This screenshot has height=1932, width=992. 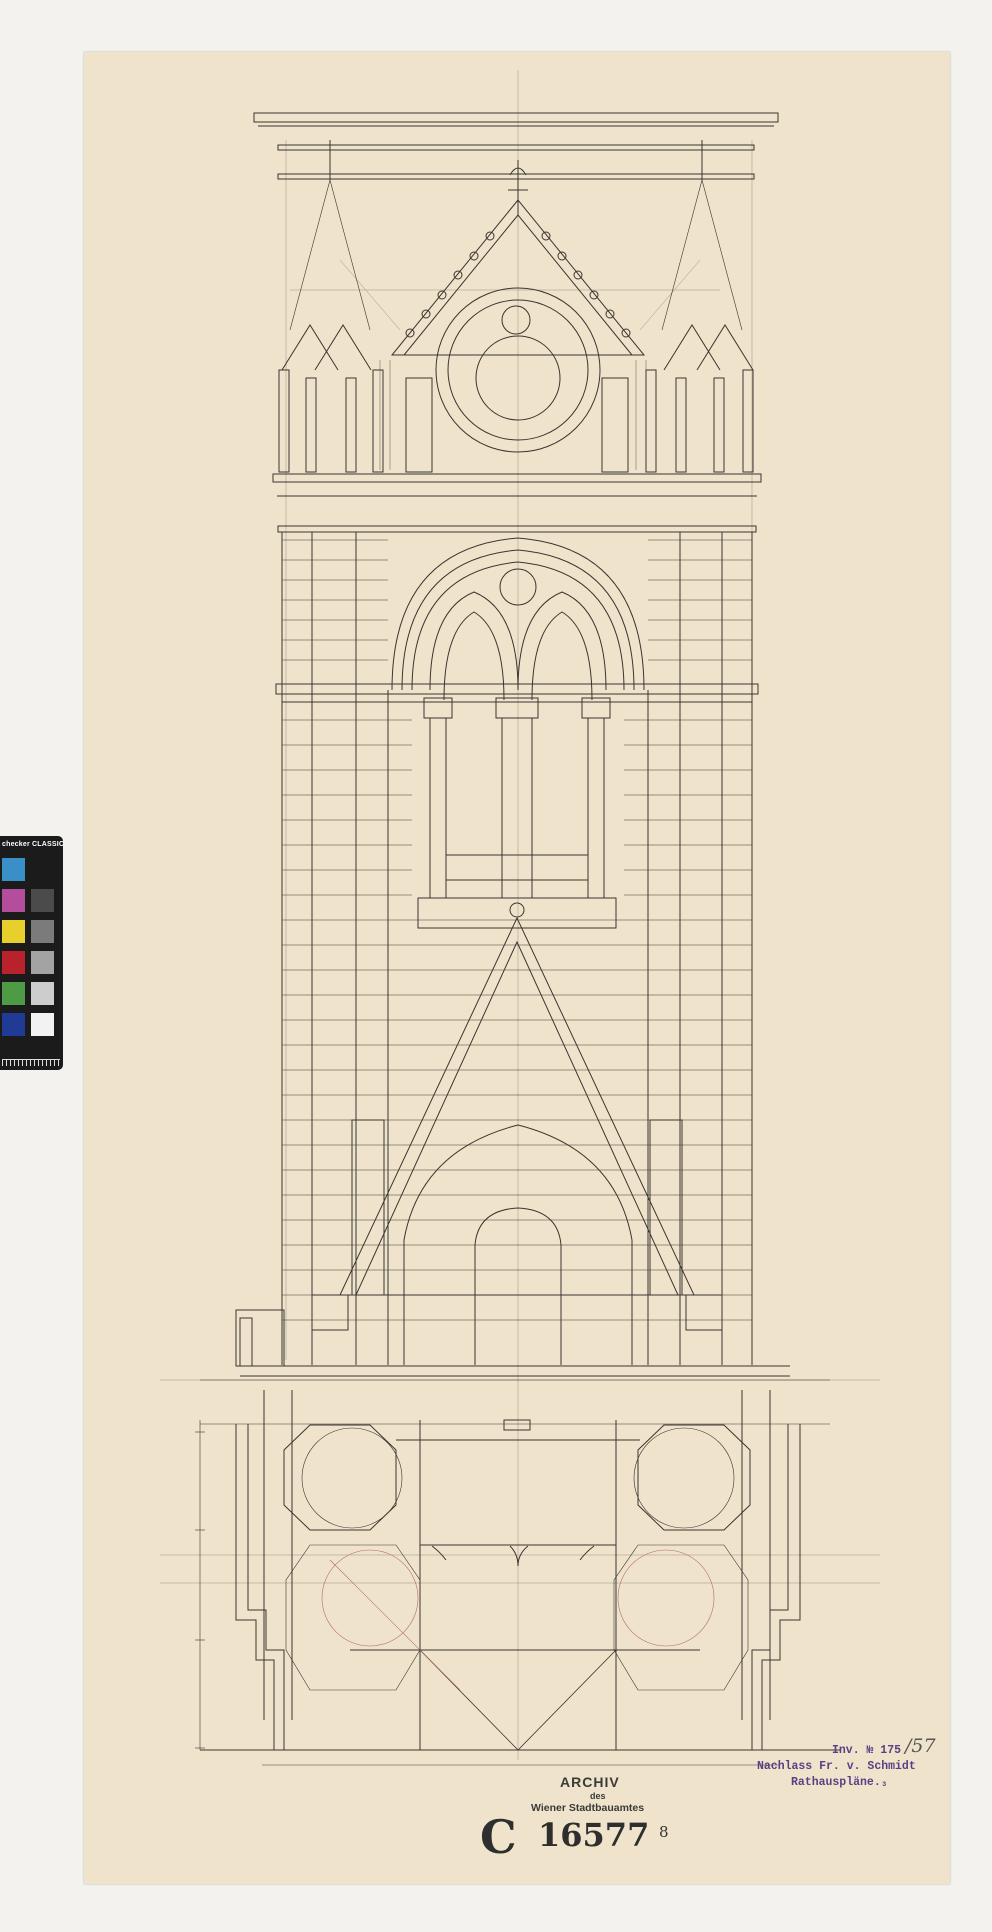 What do you see at coordinates (515, 1367) in the screenshot?
I see `tower-base` at bounding box center [515, 1367].